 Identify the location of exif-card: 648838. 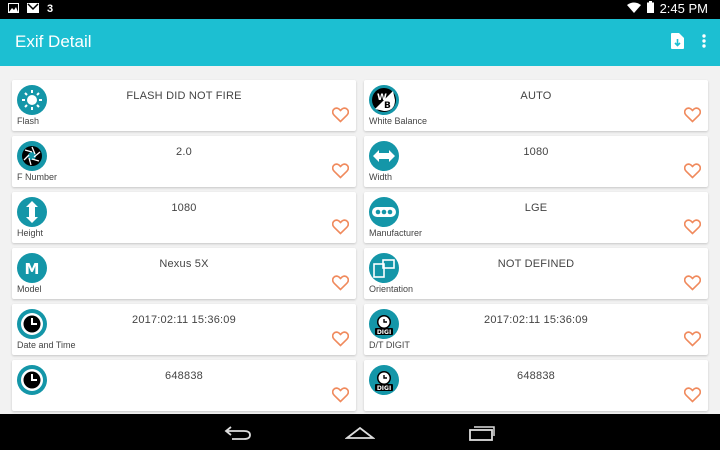
(184, 385).